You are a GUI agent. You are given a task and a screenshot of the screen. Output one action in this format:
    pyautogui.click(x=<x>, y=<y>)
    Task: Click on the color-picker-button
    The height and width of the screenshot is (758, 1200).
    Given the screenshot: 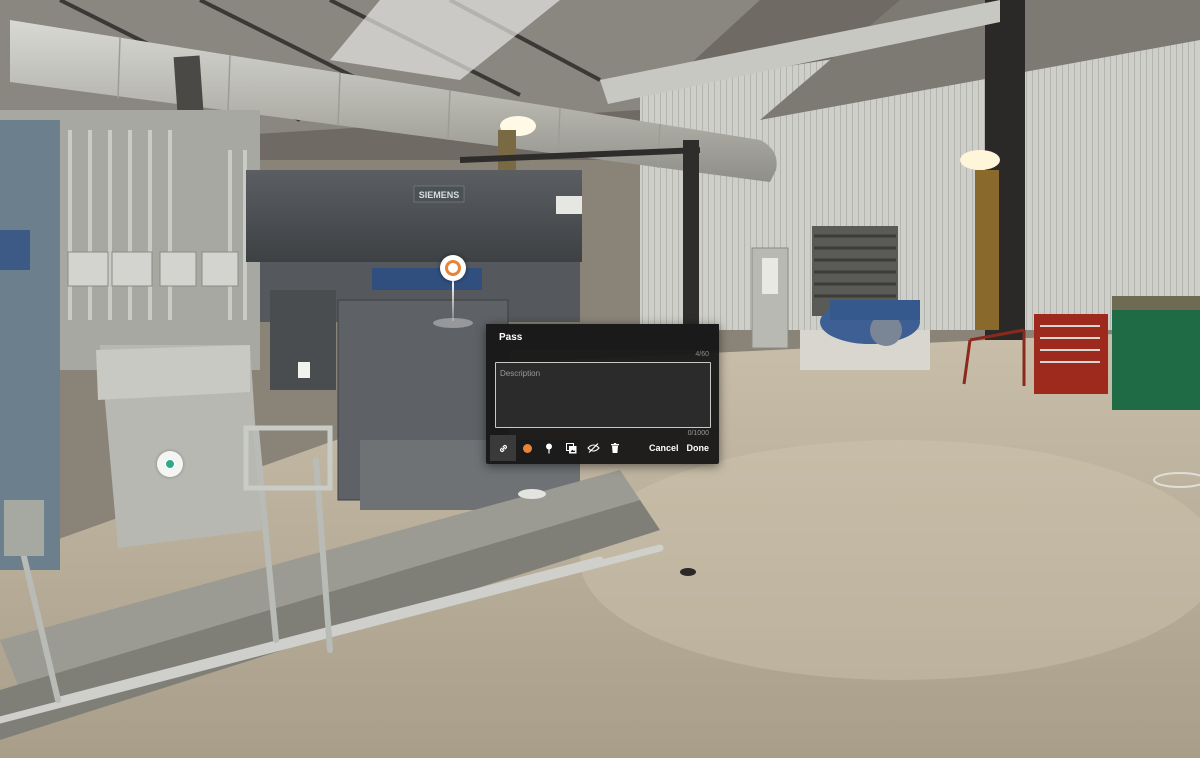 What is the action you would take?
    pyautogui.click(x=527, y=448)
    